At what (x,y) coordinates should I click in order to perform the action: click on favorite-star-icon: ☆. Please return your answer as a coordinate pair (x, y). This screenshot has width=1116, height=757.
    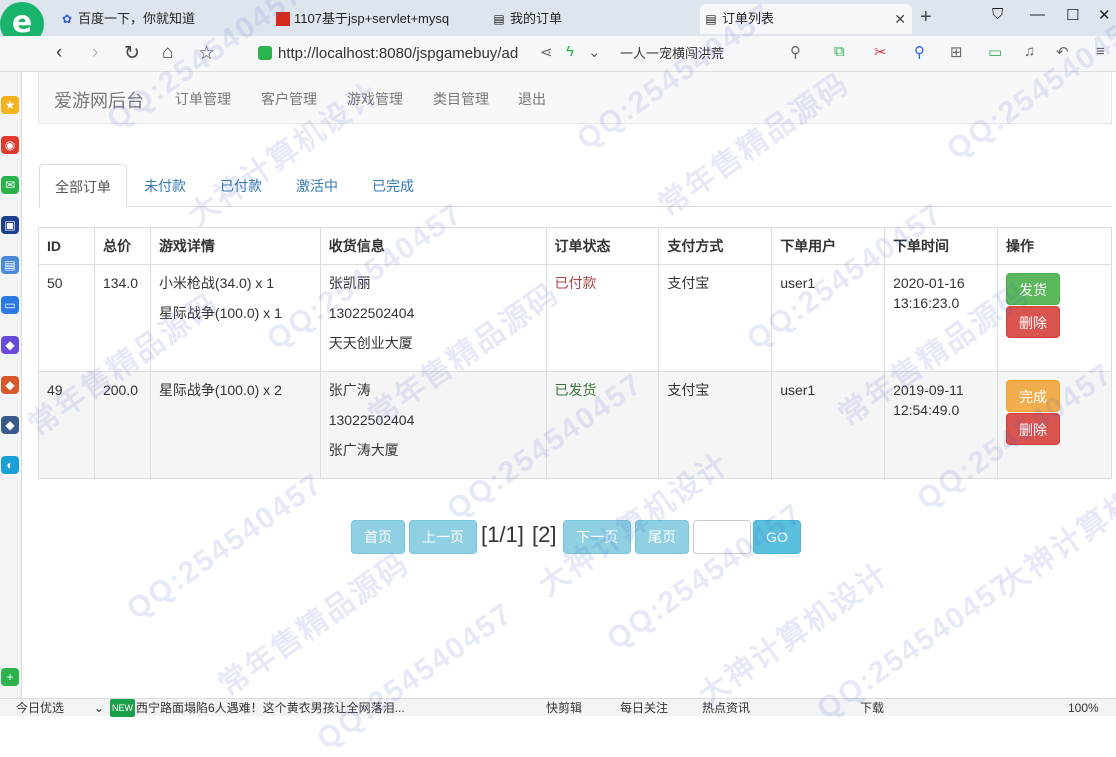
    Looking at the image, I should click on (206, 53).